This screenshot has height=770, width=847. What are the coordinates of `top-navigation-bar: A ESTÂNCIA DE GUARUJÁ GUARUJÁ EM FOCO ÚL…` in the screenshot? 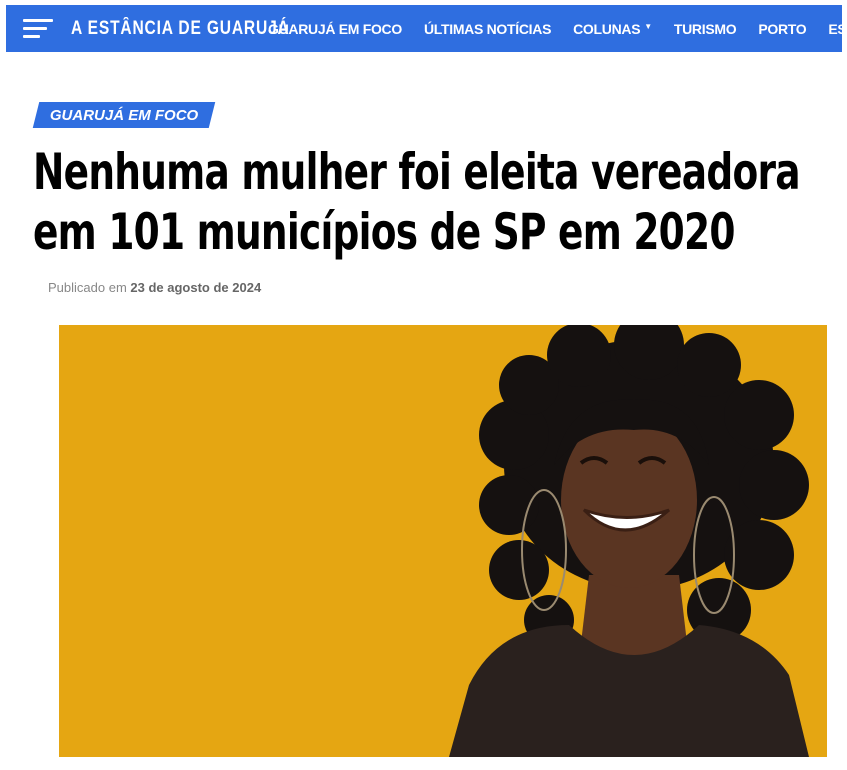 It's located at (424, 28).